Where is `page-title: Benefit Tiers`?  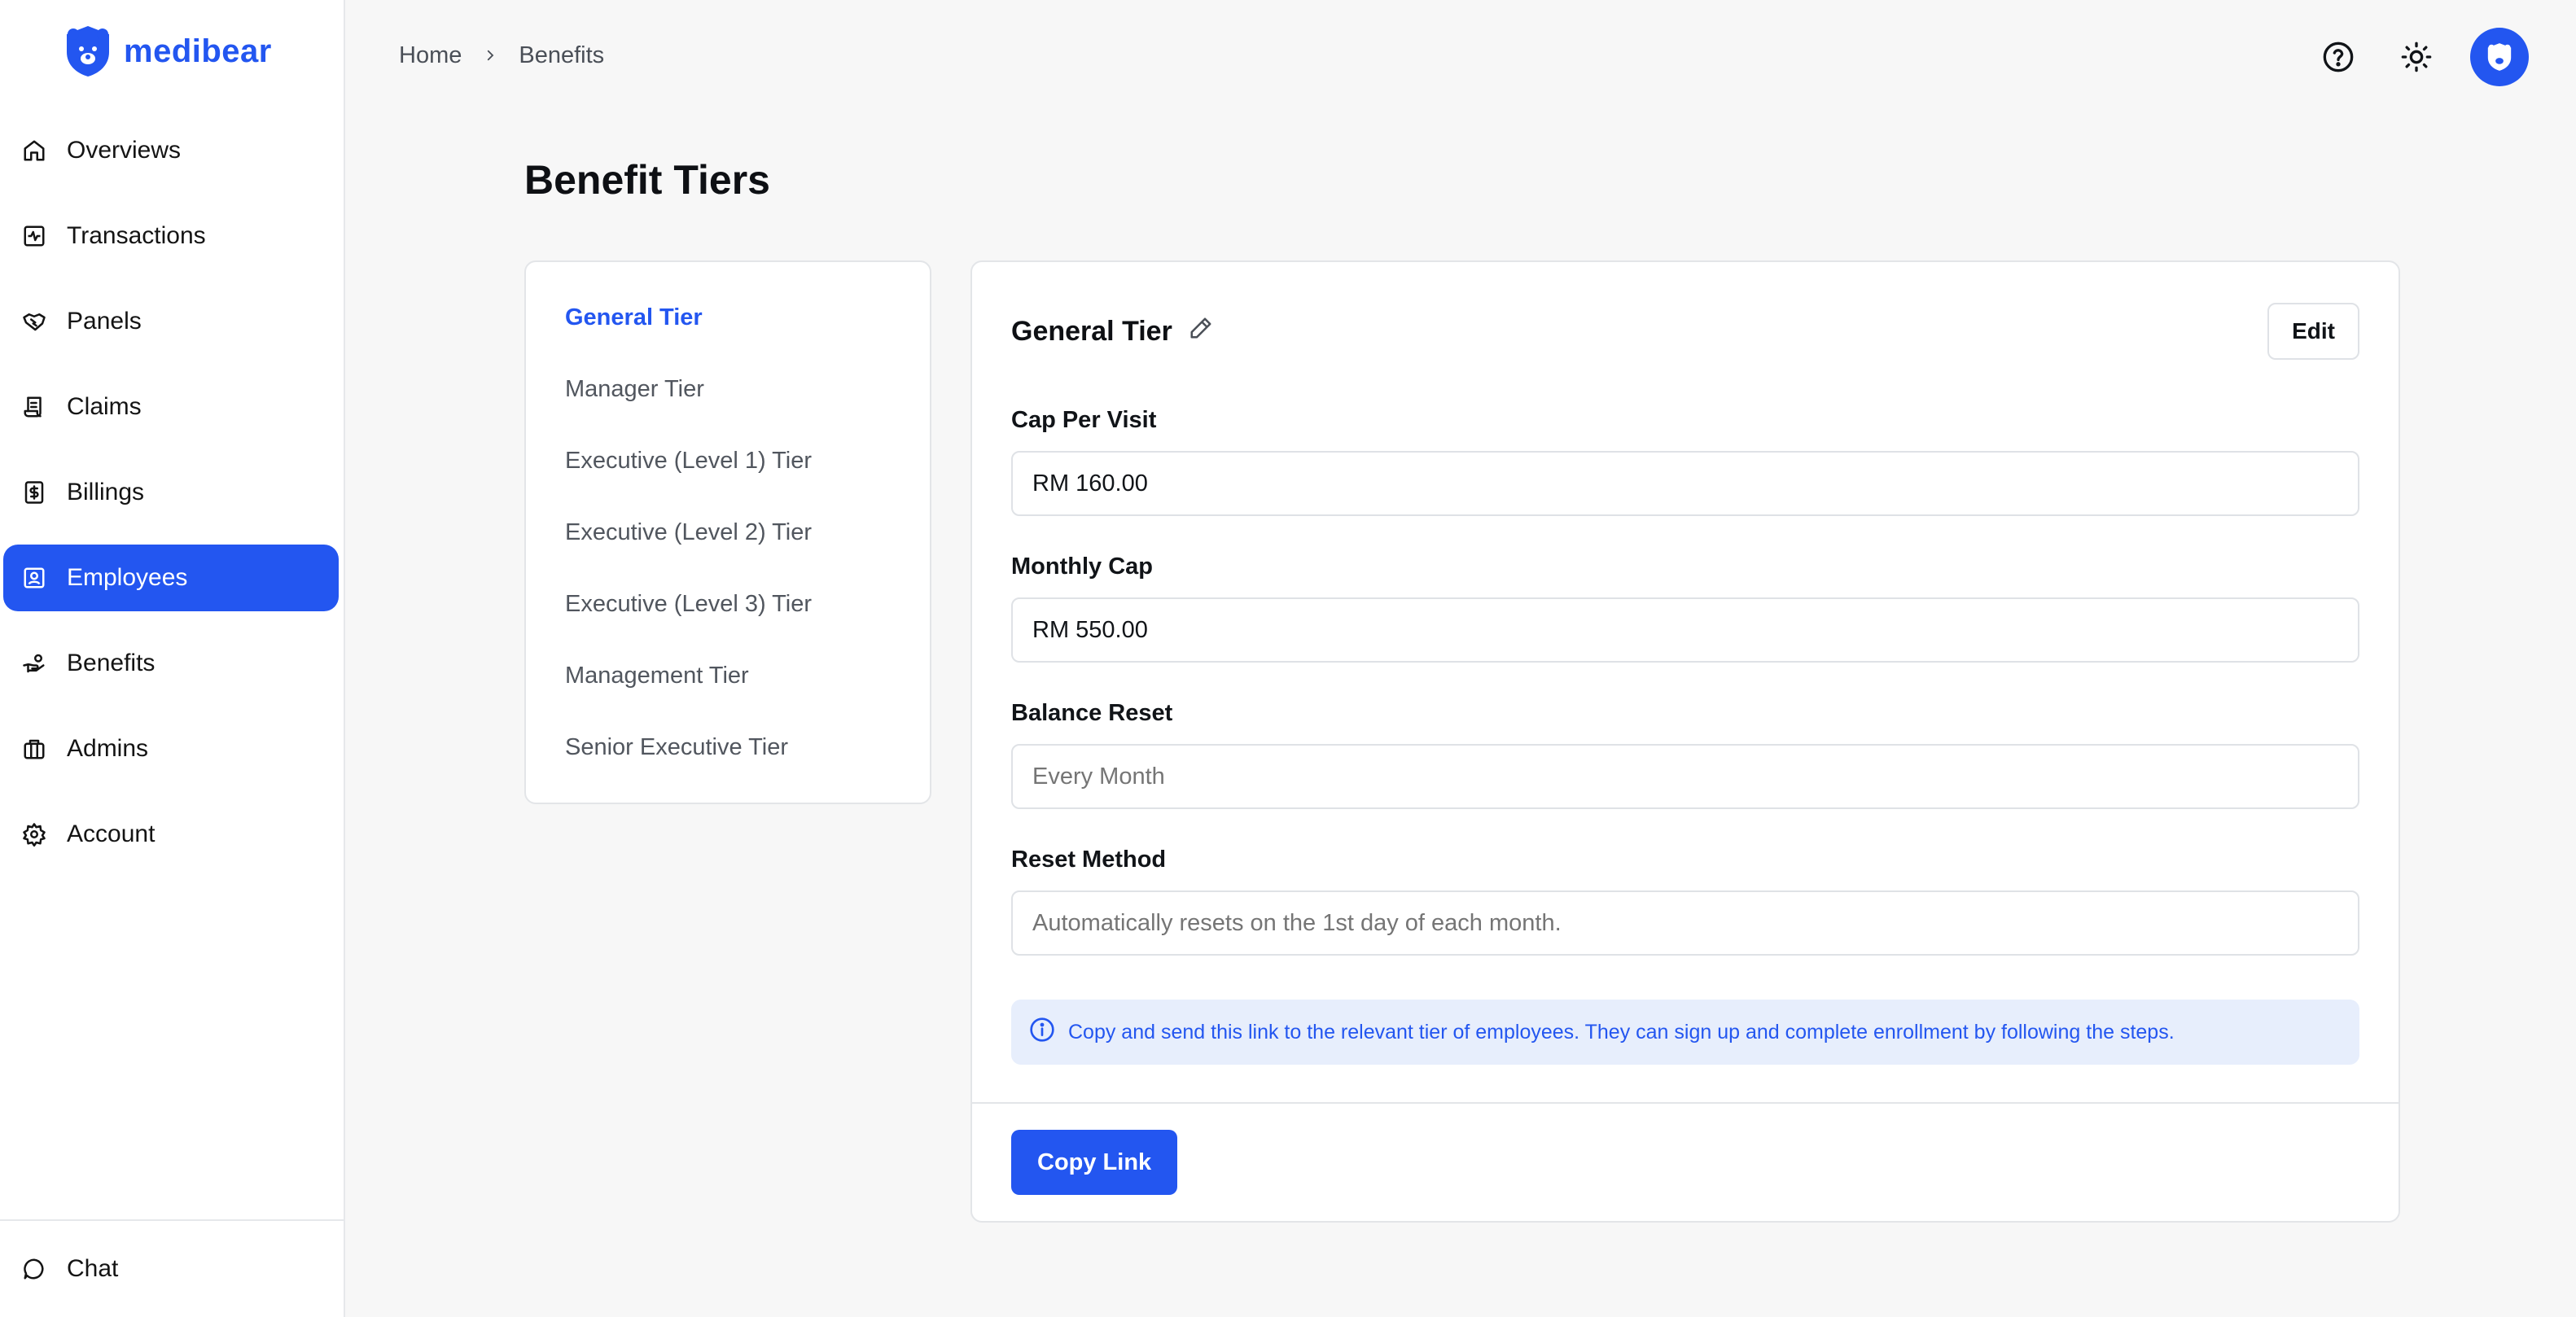
page-title: Benefit Tiers is located at coordinates (647, 180).